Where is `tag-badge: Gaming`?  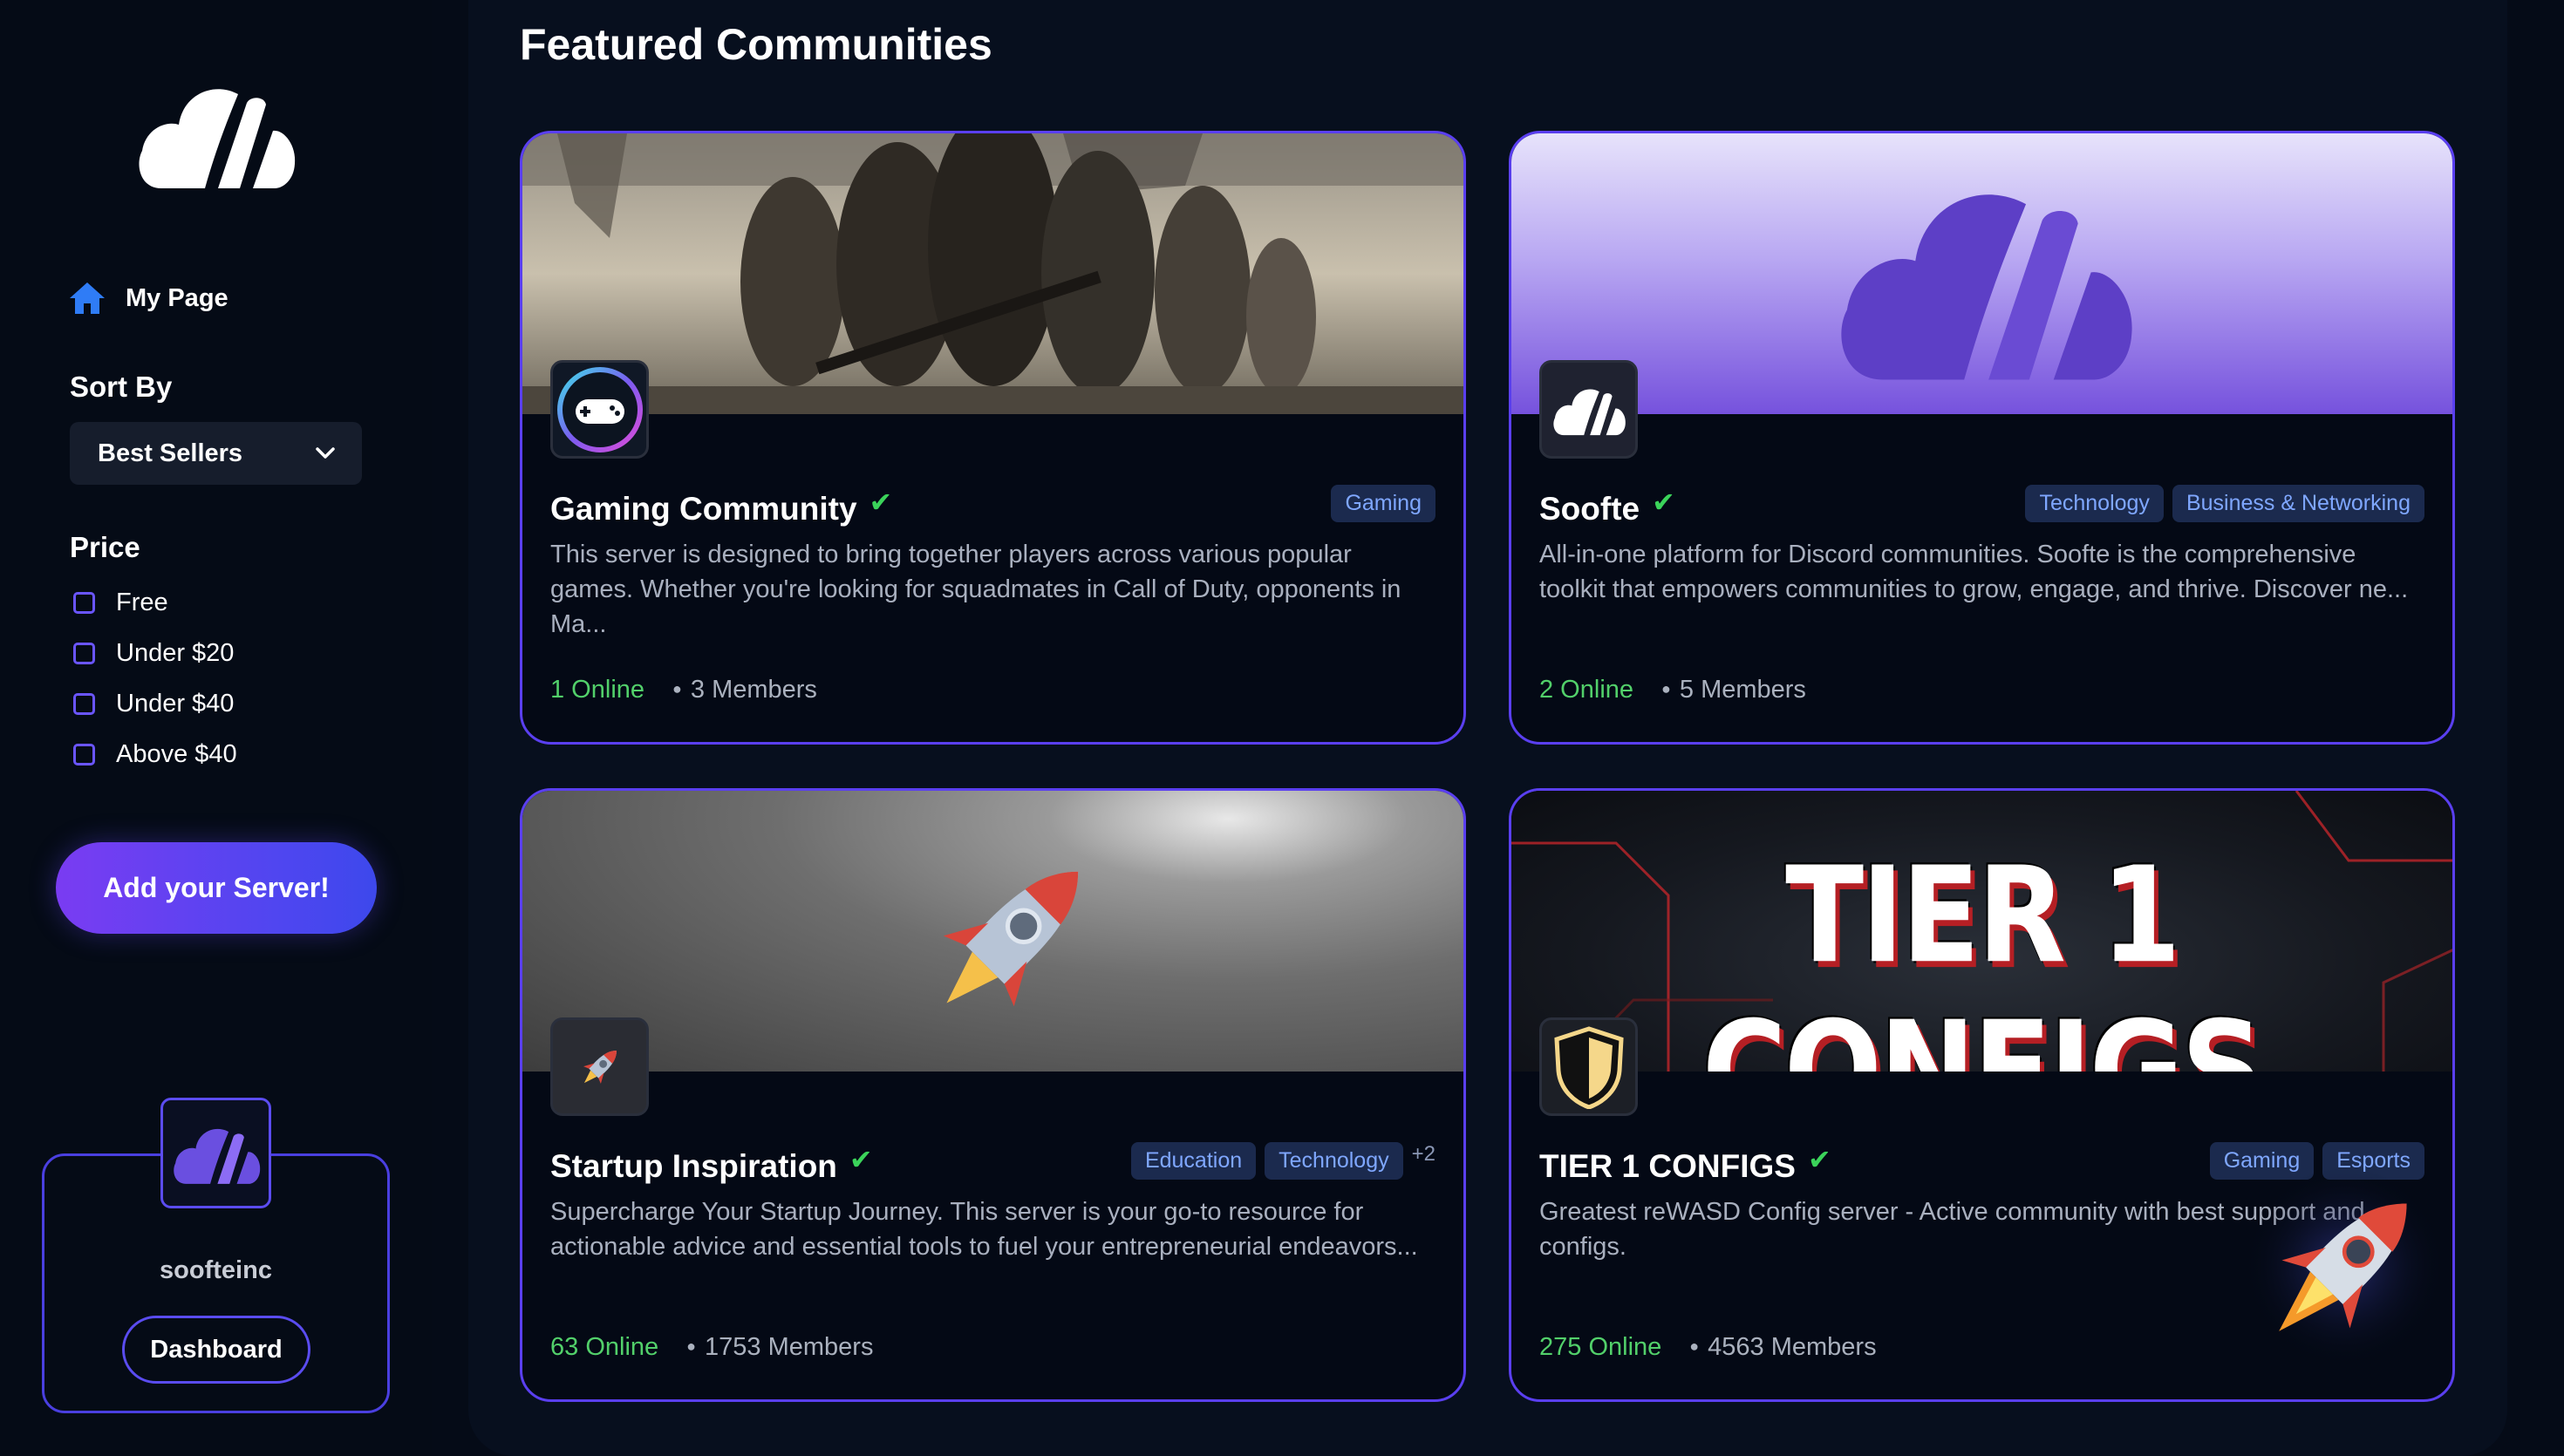
tag-badge: Gaming is located at coordinates (1383, 503).